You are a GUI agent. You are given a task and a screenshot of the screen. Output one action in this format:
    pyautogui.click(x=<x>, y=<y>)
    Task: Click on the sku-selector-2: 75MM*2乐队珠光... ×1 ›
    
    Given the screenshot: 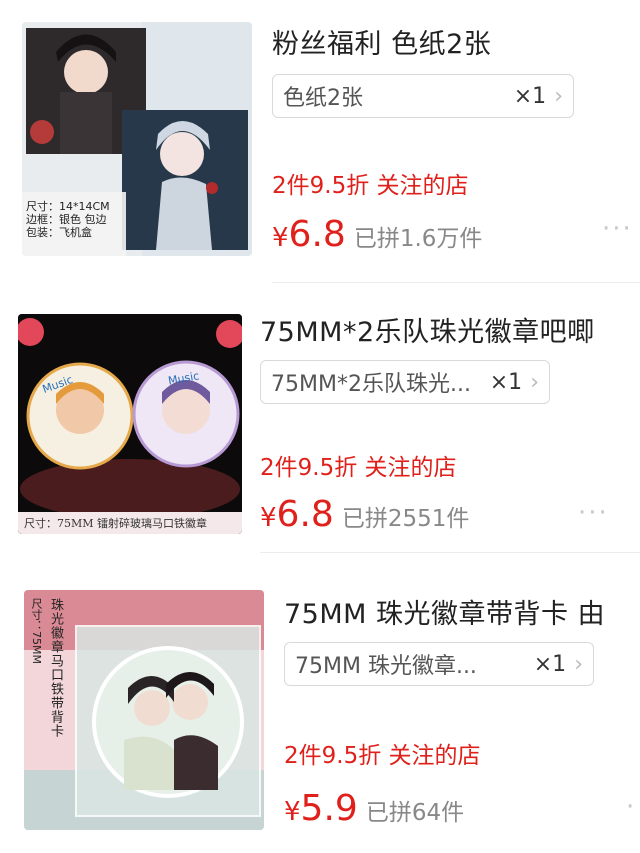 What is the action you would take?
    pyautogui.click(x=405, y=382)
    